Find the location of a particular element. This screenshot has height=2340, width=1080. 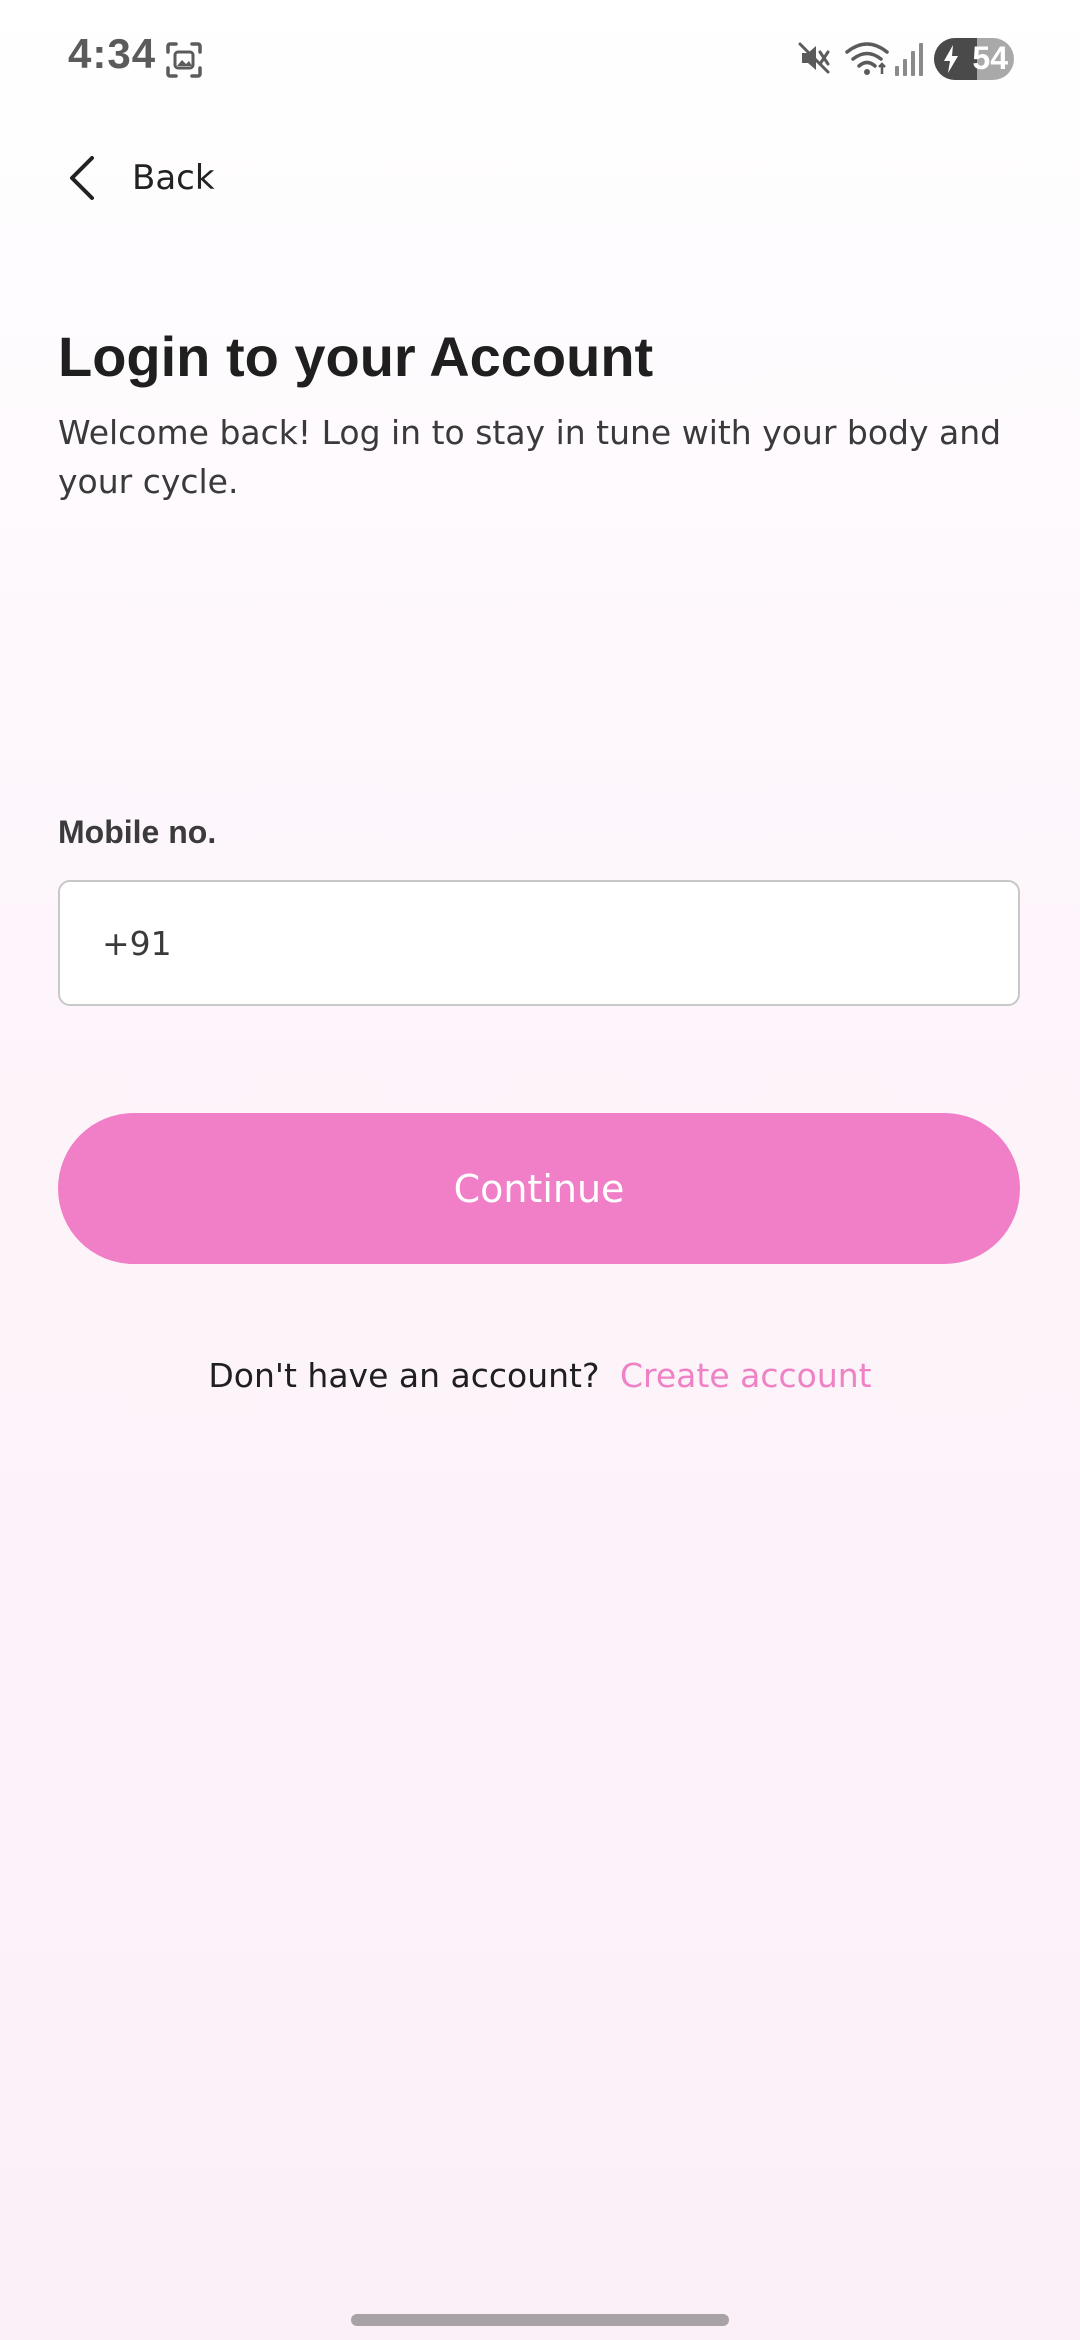

back-label: Back is located at coordinates (173, 178).